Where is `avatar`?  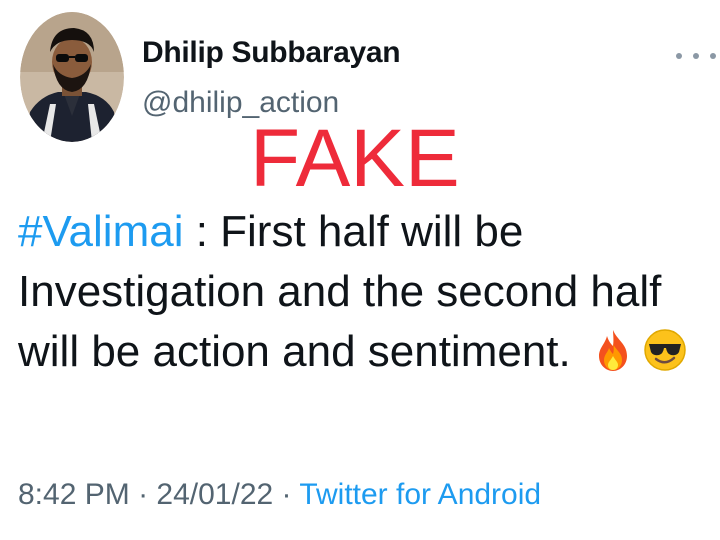
avatar is located at coordinates (72, 77).